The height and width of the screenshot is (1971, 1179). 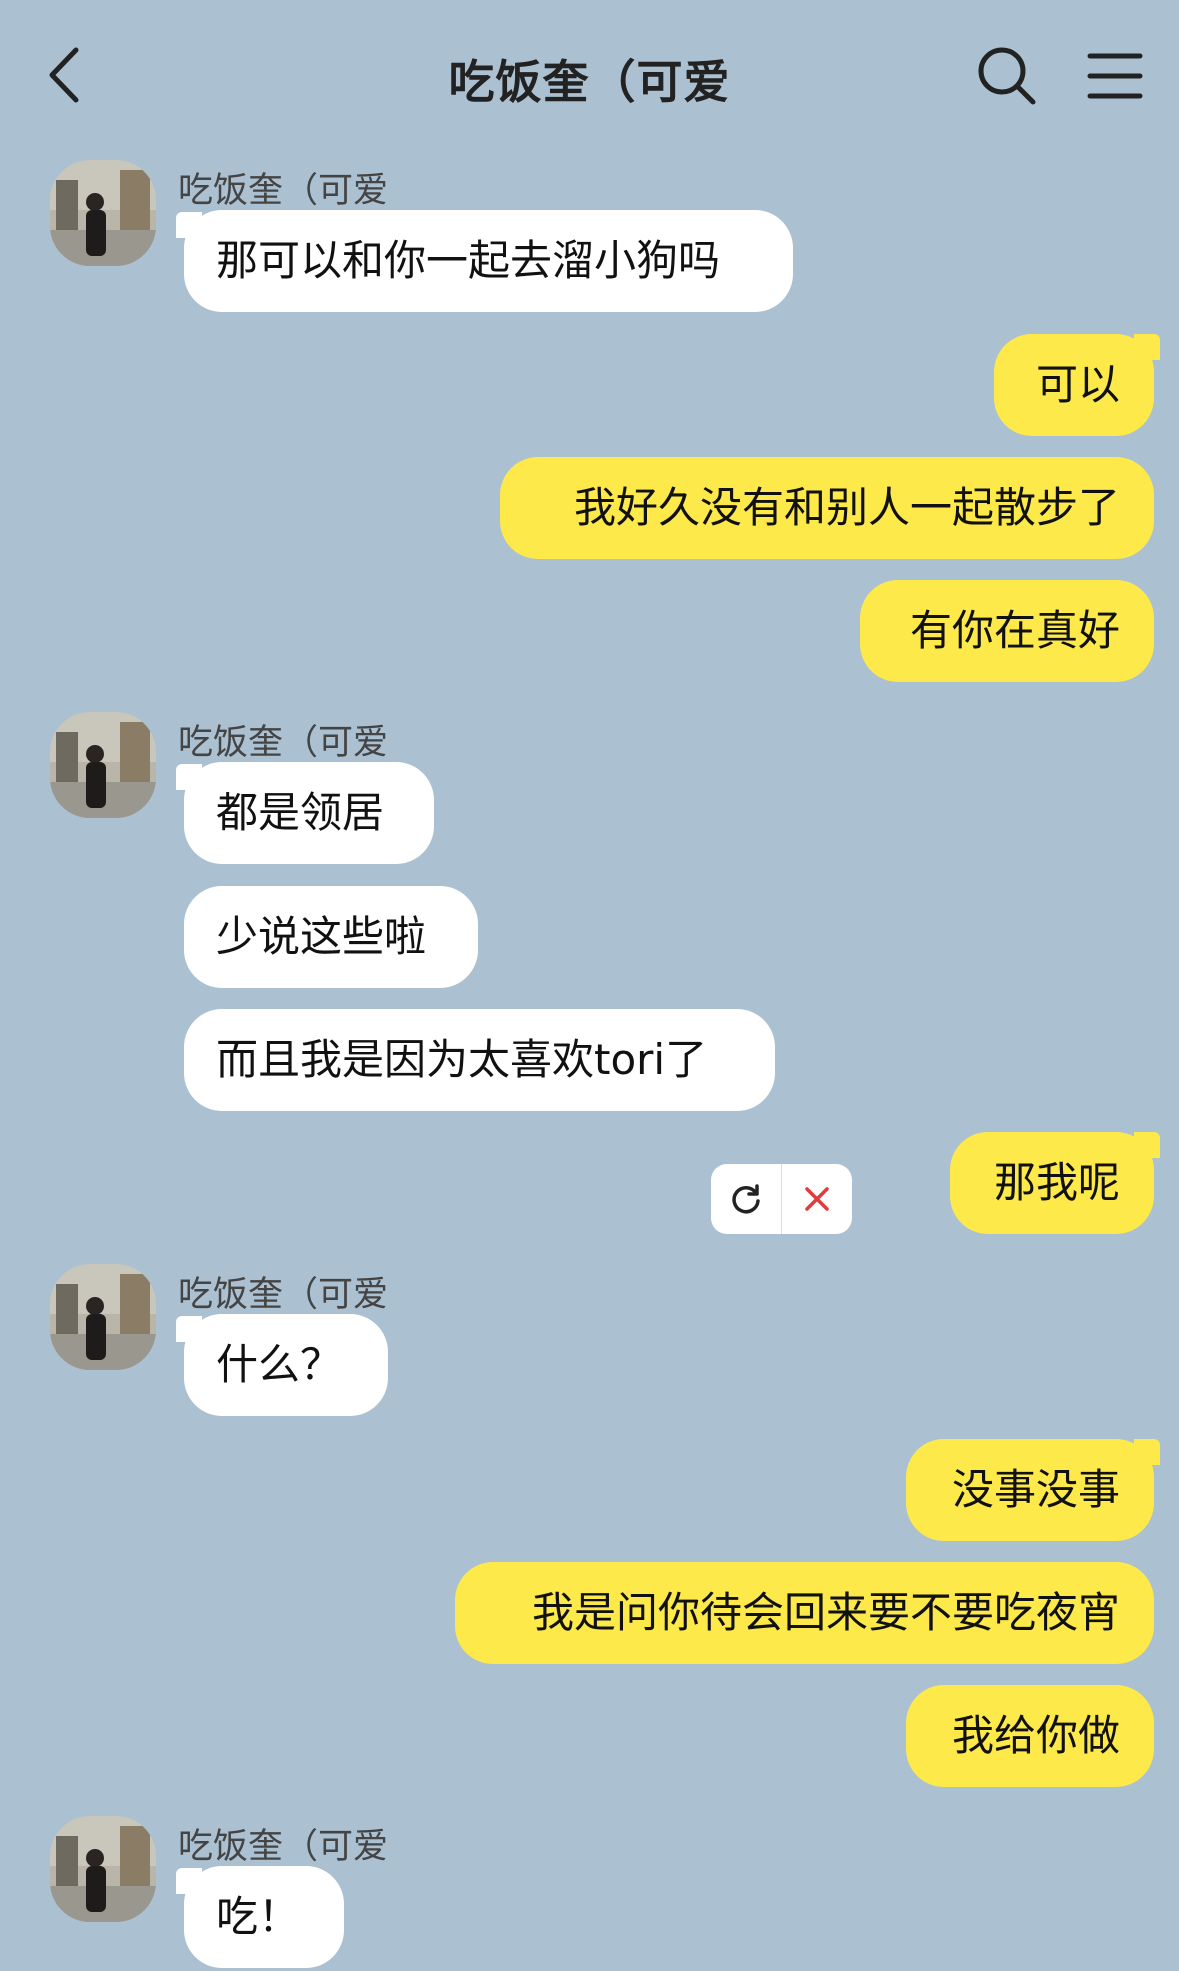 What do you see at coordinates (309, 813) in the screenshot?
I see `message-bubble-incoming: 都是领居` at bounding box center [309, 813].